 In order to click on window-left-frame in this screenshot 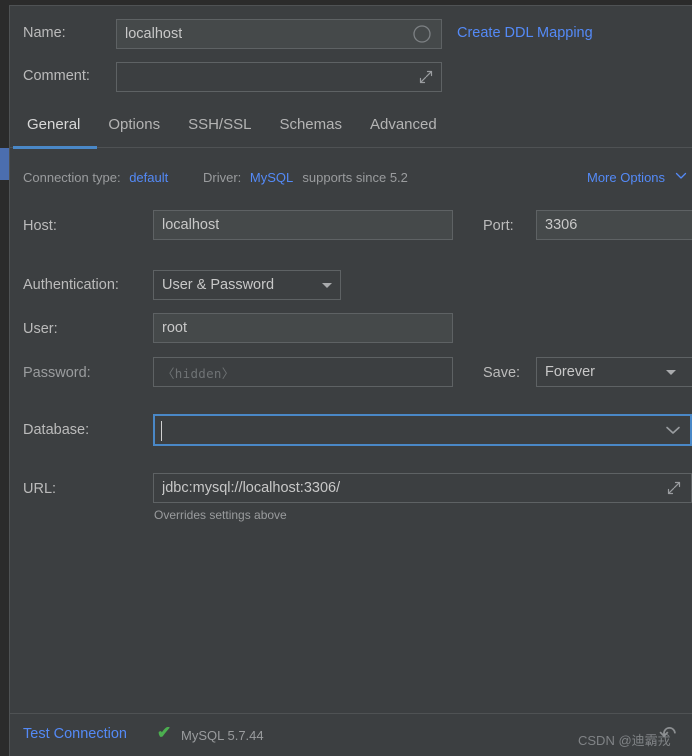, I will do `click(4, 378)`.